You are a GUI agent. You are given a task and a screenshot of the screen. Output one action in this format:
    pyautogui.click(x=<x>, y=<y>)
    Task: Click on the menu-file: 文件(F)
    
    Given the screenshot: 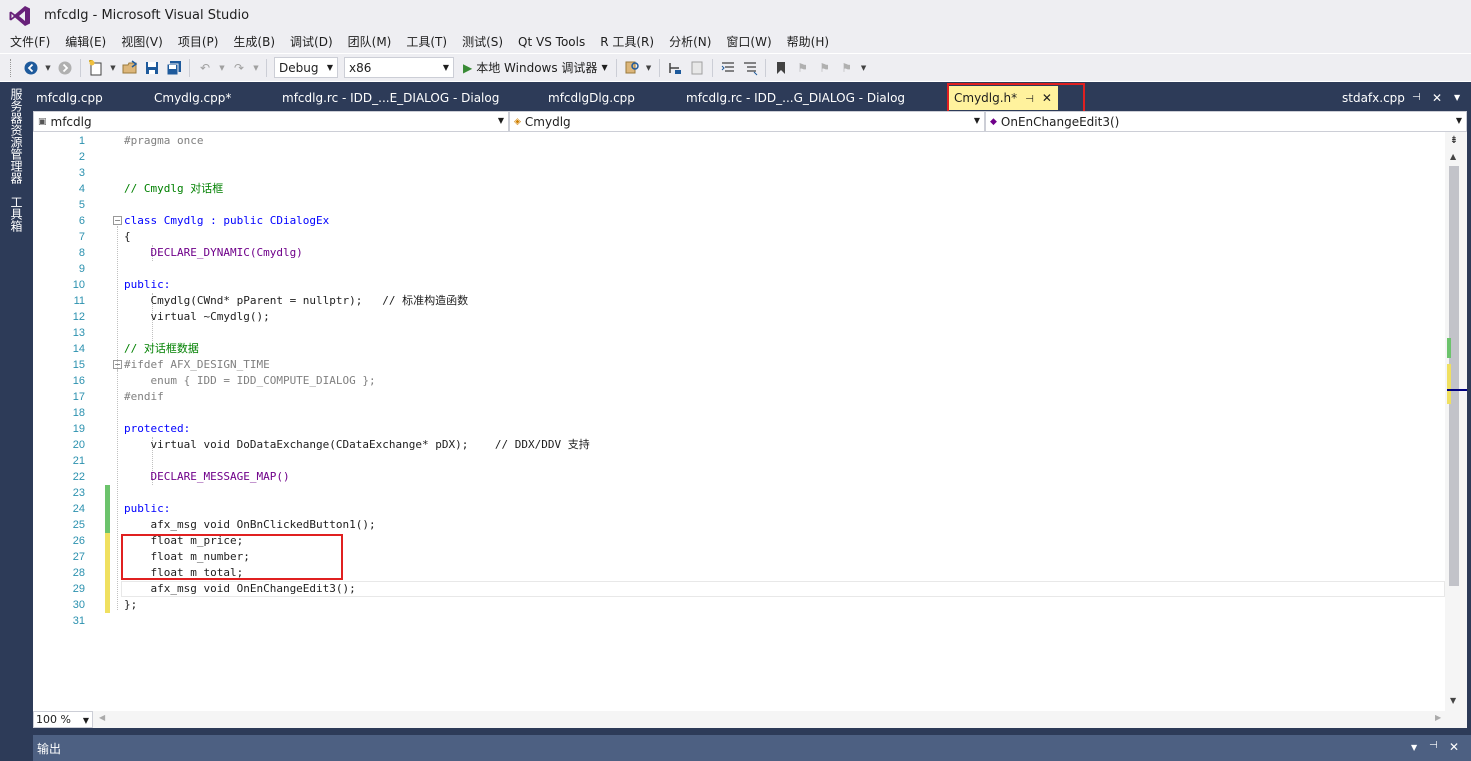 What is the action you would take?
    pyautogui.click(x=30, y=42)
    